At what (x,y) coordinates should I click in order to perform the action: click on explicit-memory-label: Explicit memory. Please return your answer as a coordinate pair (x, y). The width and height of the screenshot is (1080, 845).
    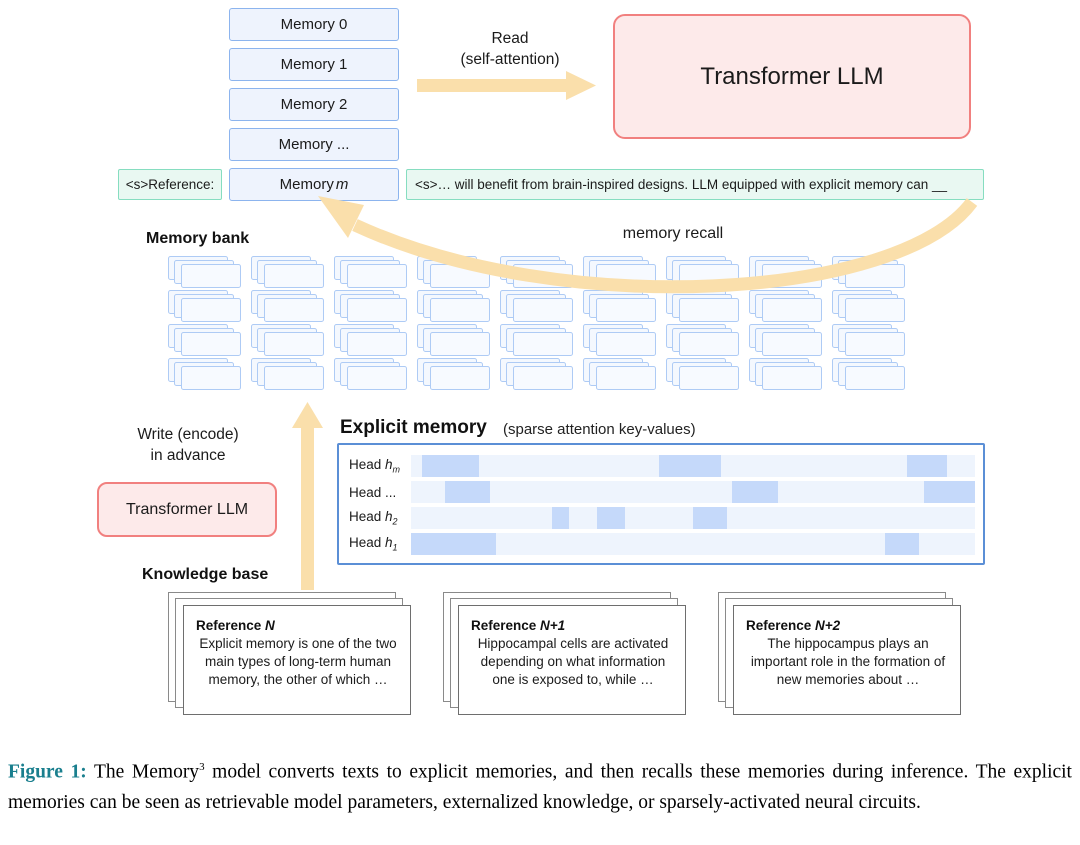
    Looking at the image, I should click on (413, 427).